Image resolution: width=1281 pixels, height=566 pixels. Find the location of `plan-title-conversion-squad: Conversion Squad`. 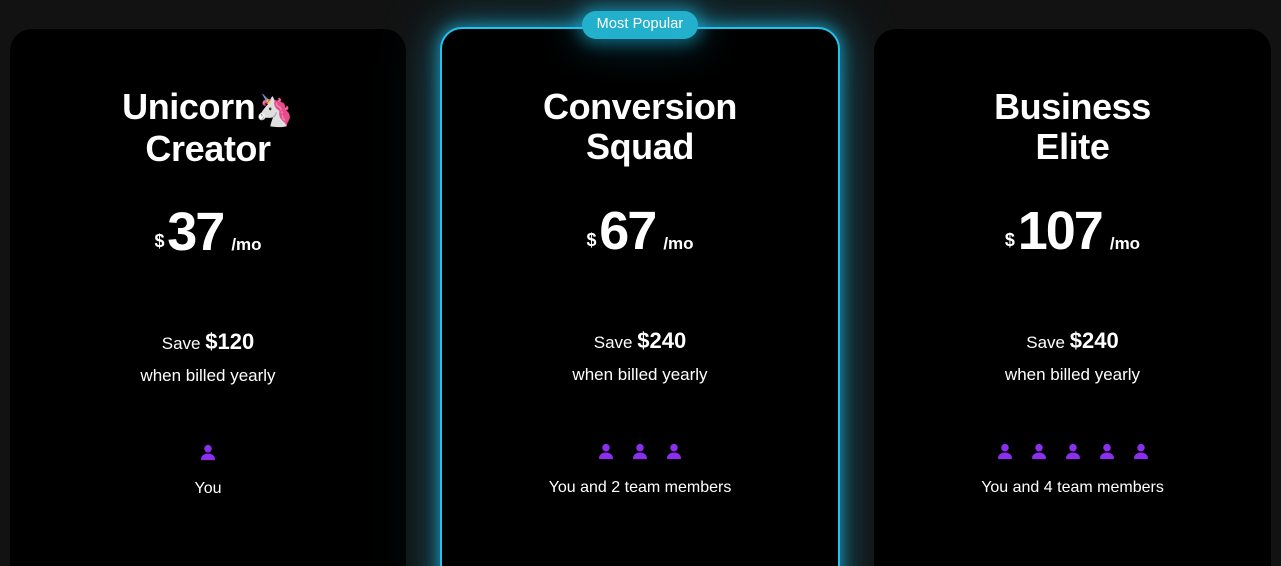

plan-title-conversion-squad: Conversion Squad is located at coordinates (640, 127).